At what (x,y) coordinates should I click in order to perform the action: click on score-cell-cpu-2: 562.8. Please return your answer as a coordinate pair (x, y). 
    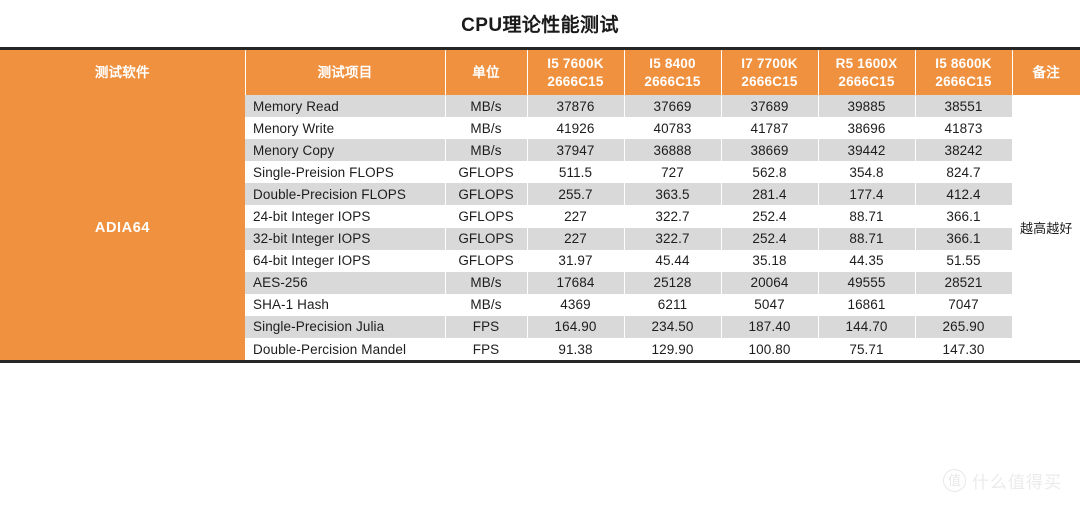
    Looking at the image, I should click on (770, 172).